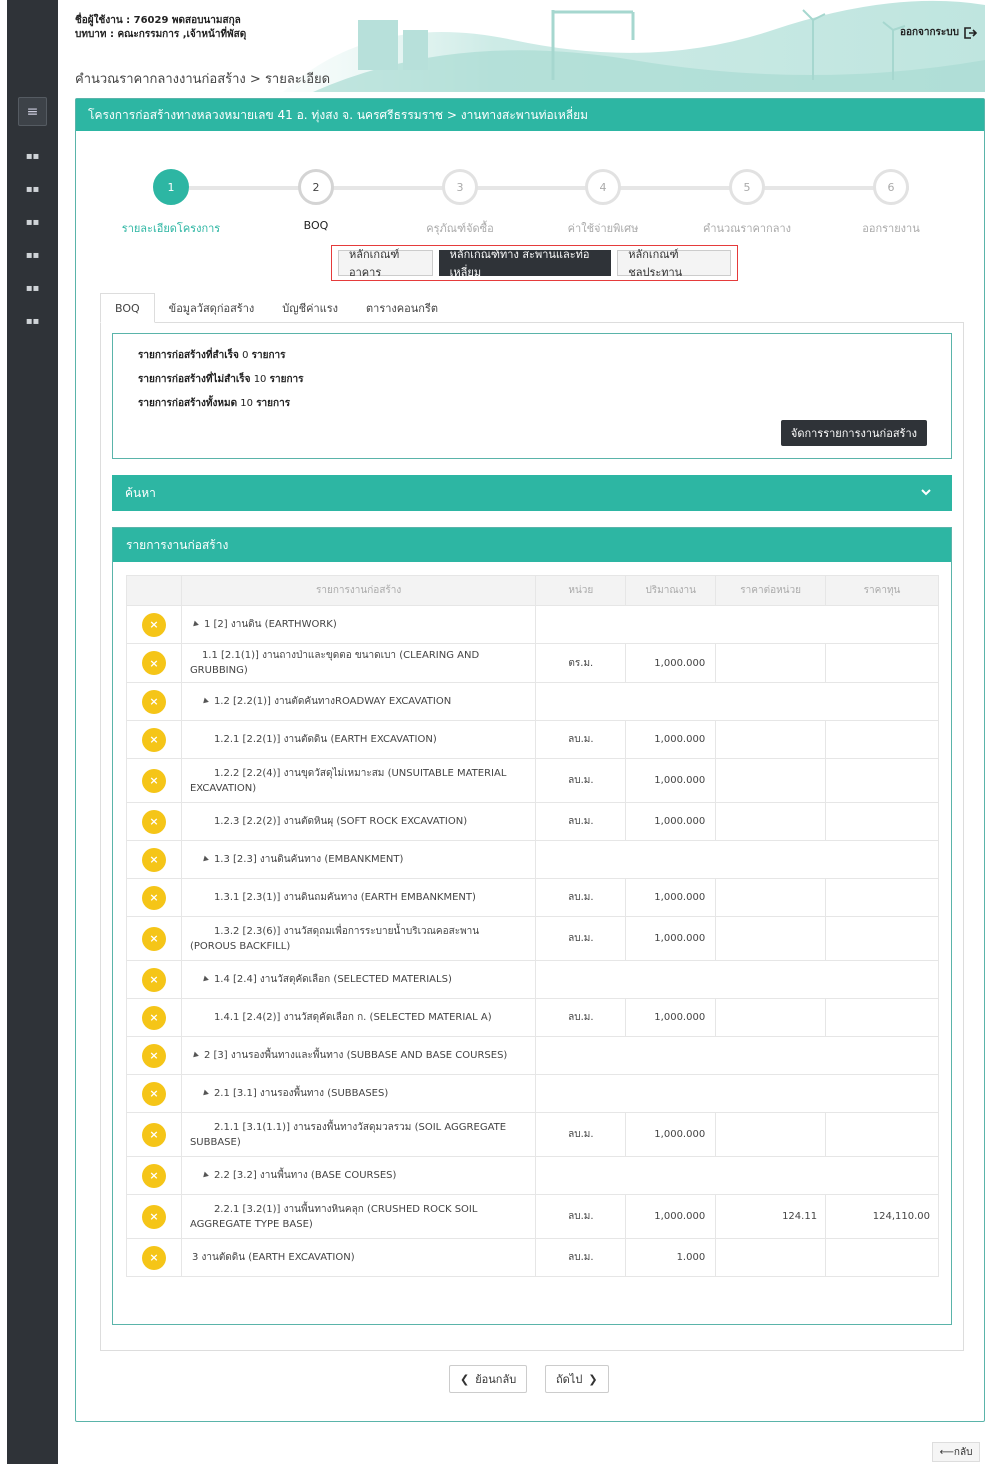  What do you see at coordinates (853, 433) in the screenshot?
I see `manage-items-button: จัดการรายการงานก่อสร้าง` at bounding box center [853, 433].